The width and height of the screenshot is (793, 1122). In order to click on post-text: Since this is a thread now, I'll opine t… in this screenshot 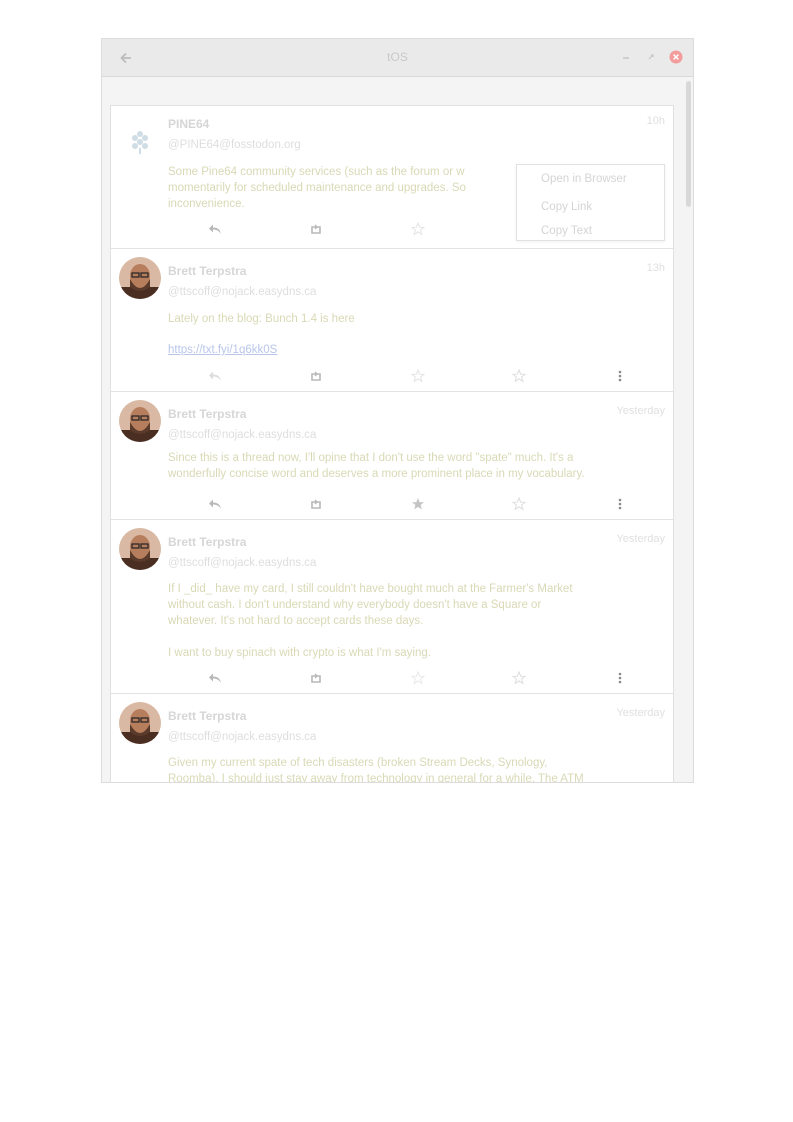, I will do `click(415, 466)`.